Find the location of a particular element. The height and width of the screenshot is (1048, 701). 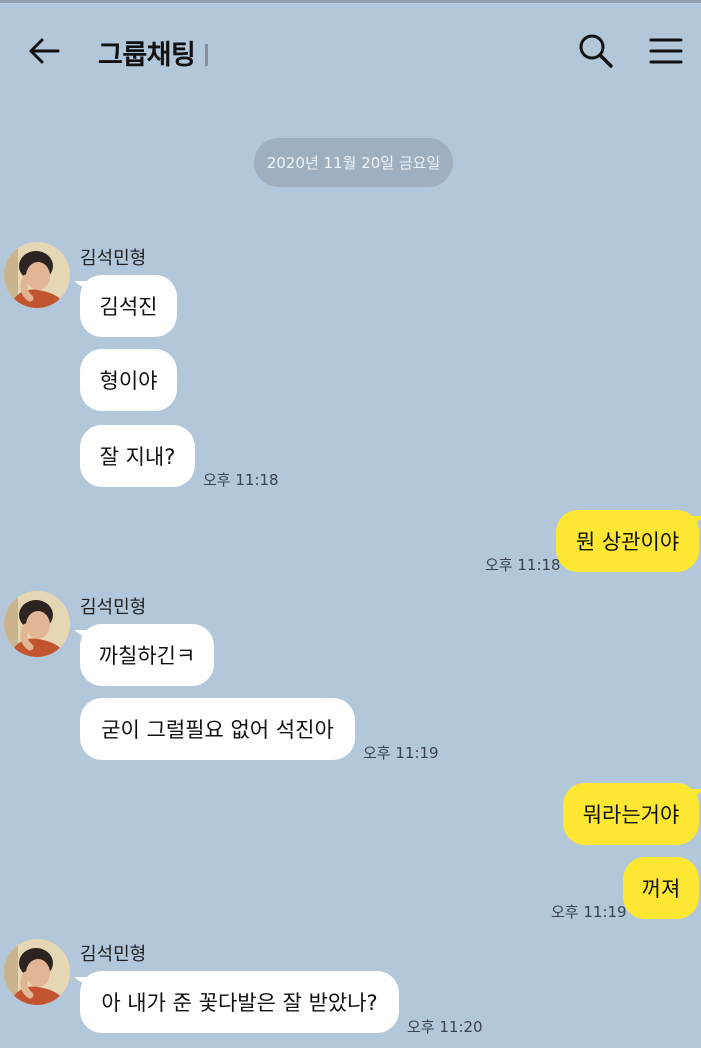

message-bubble: 까칠하긴ㅋ is located at coordinates (144, 655).